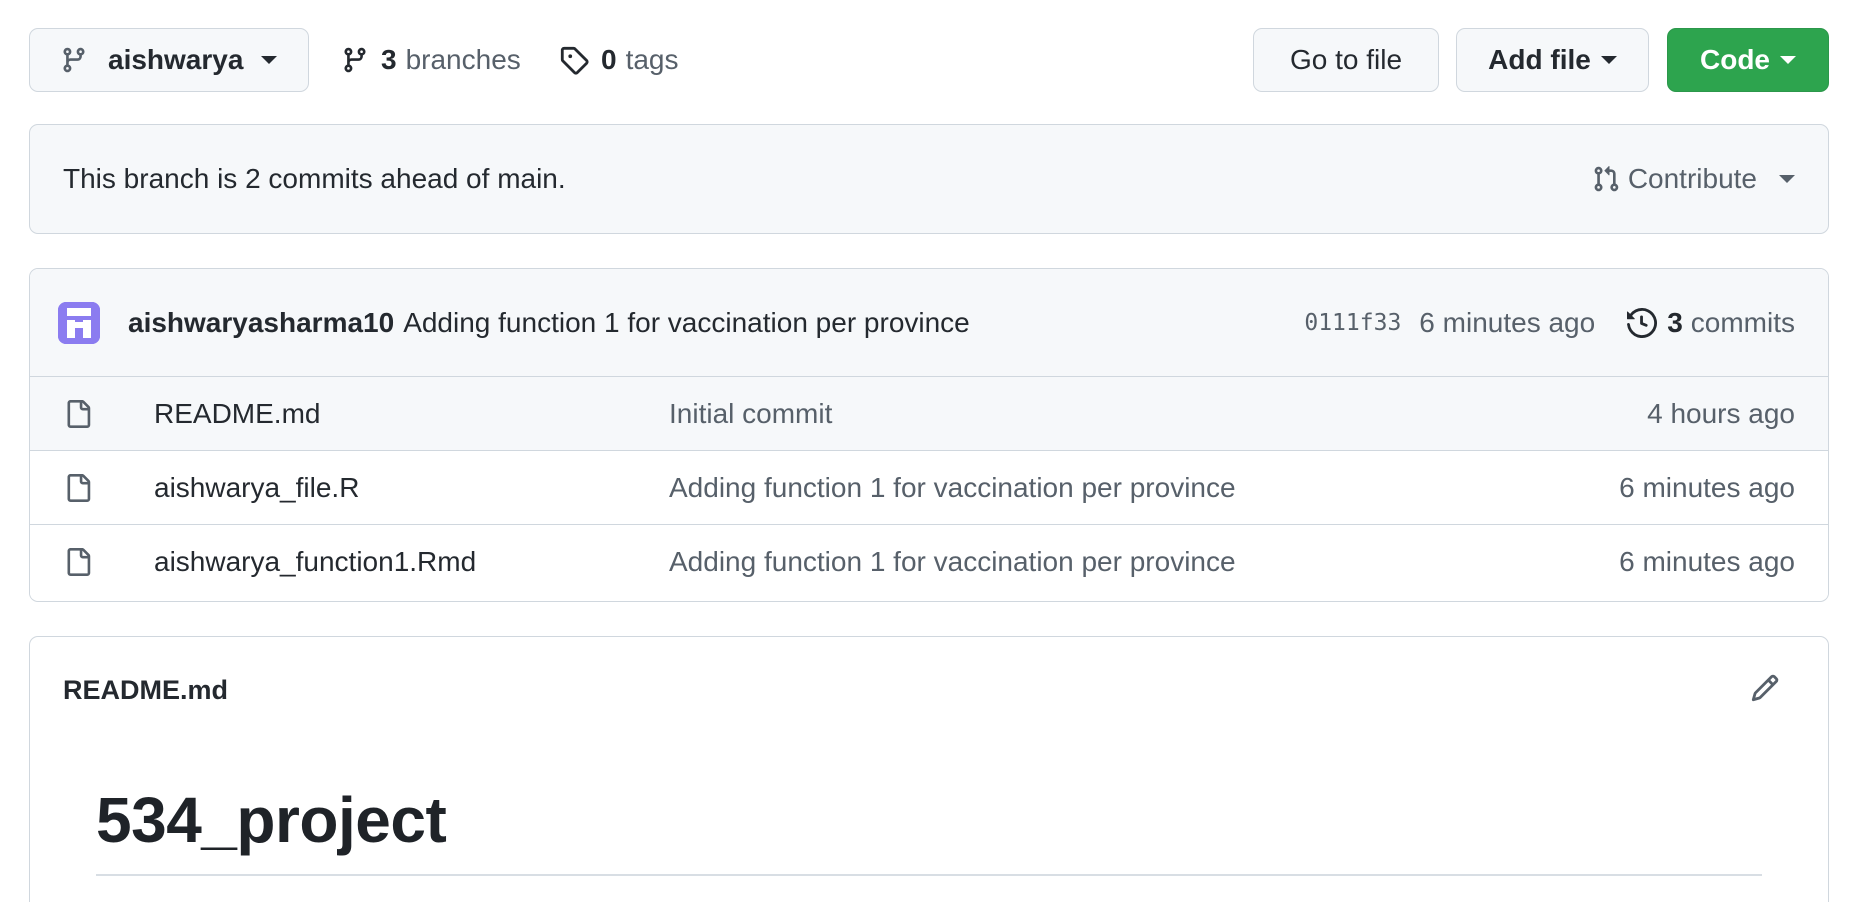 Image resolution: width=1858 pixels, height=902 pixels. I want to click on contribute-label: Contribute, so click(1692, 178).